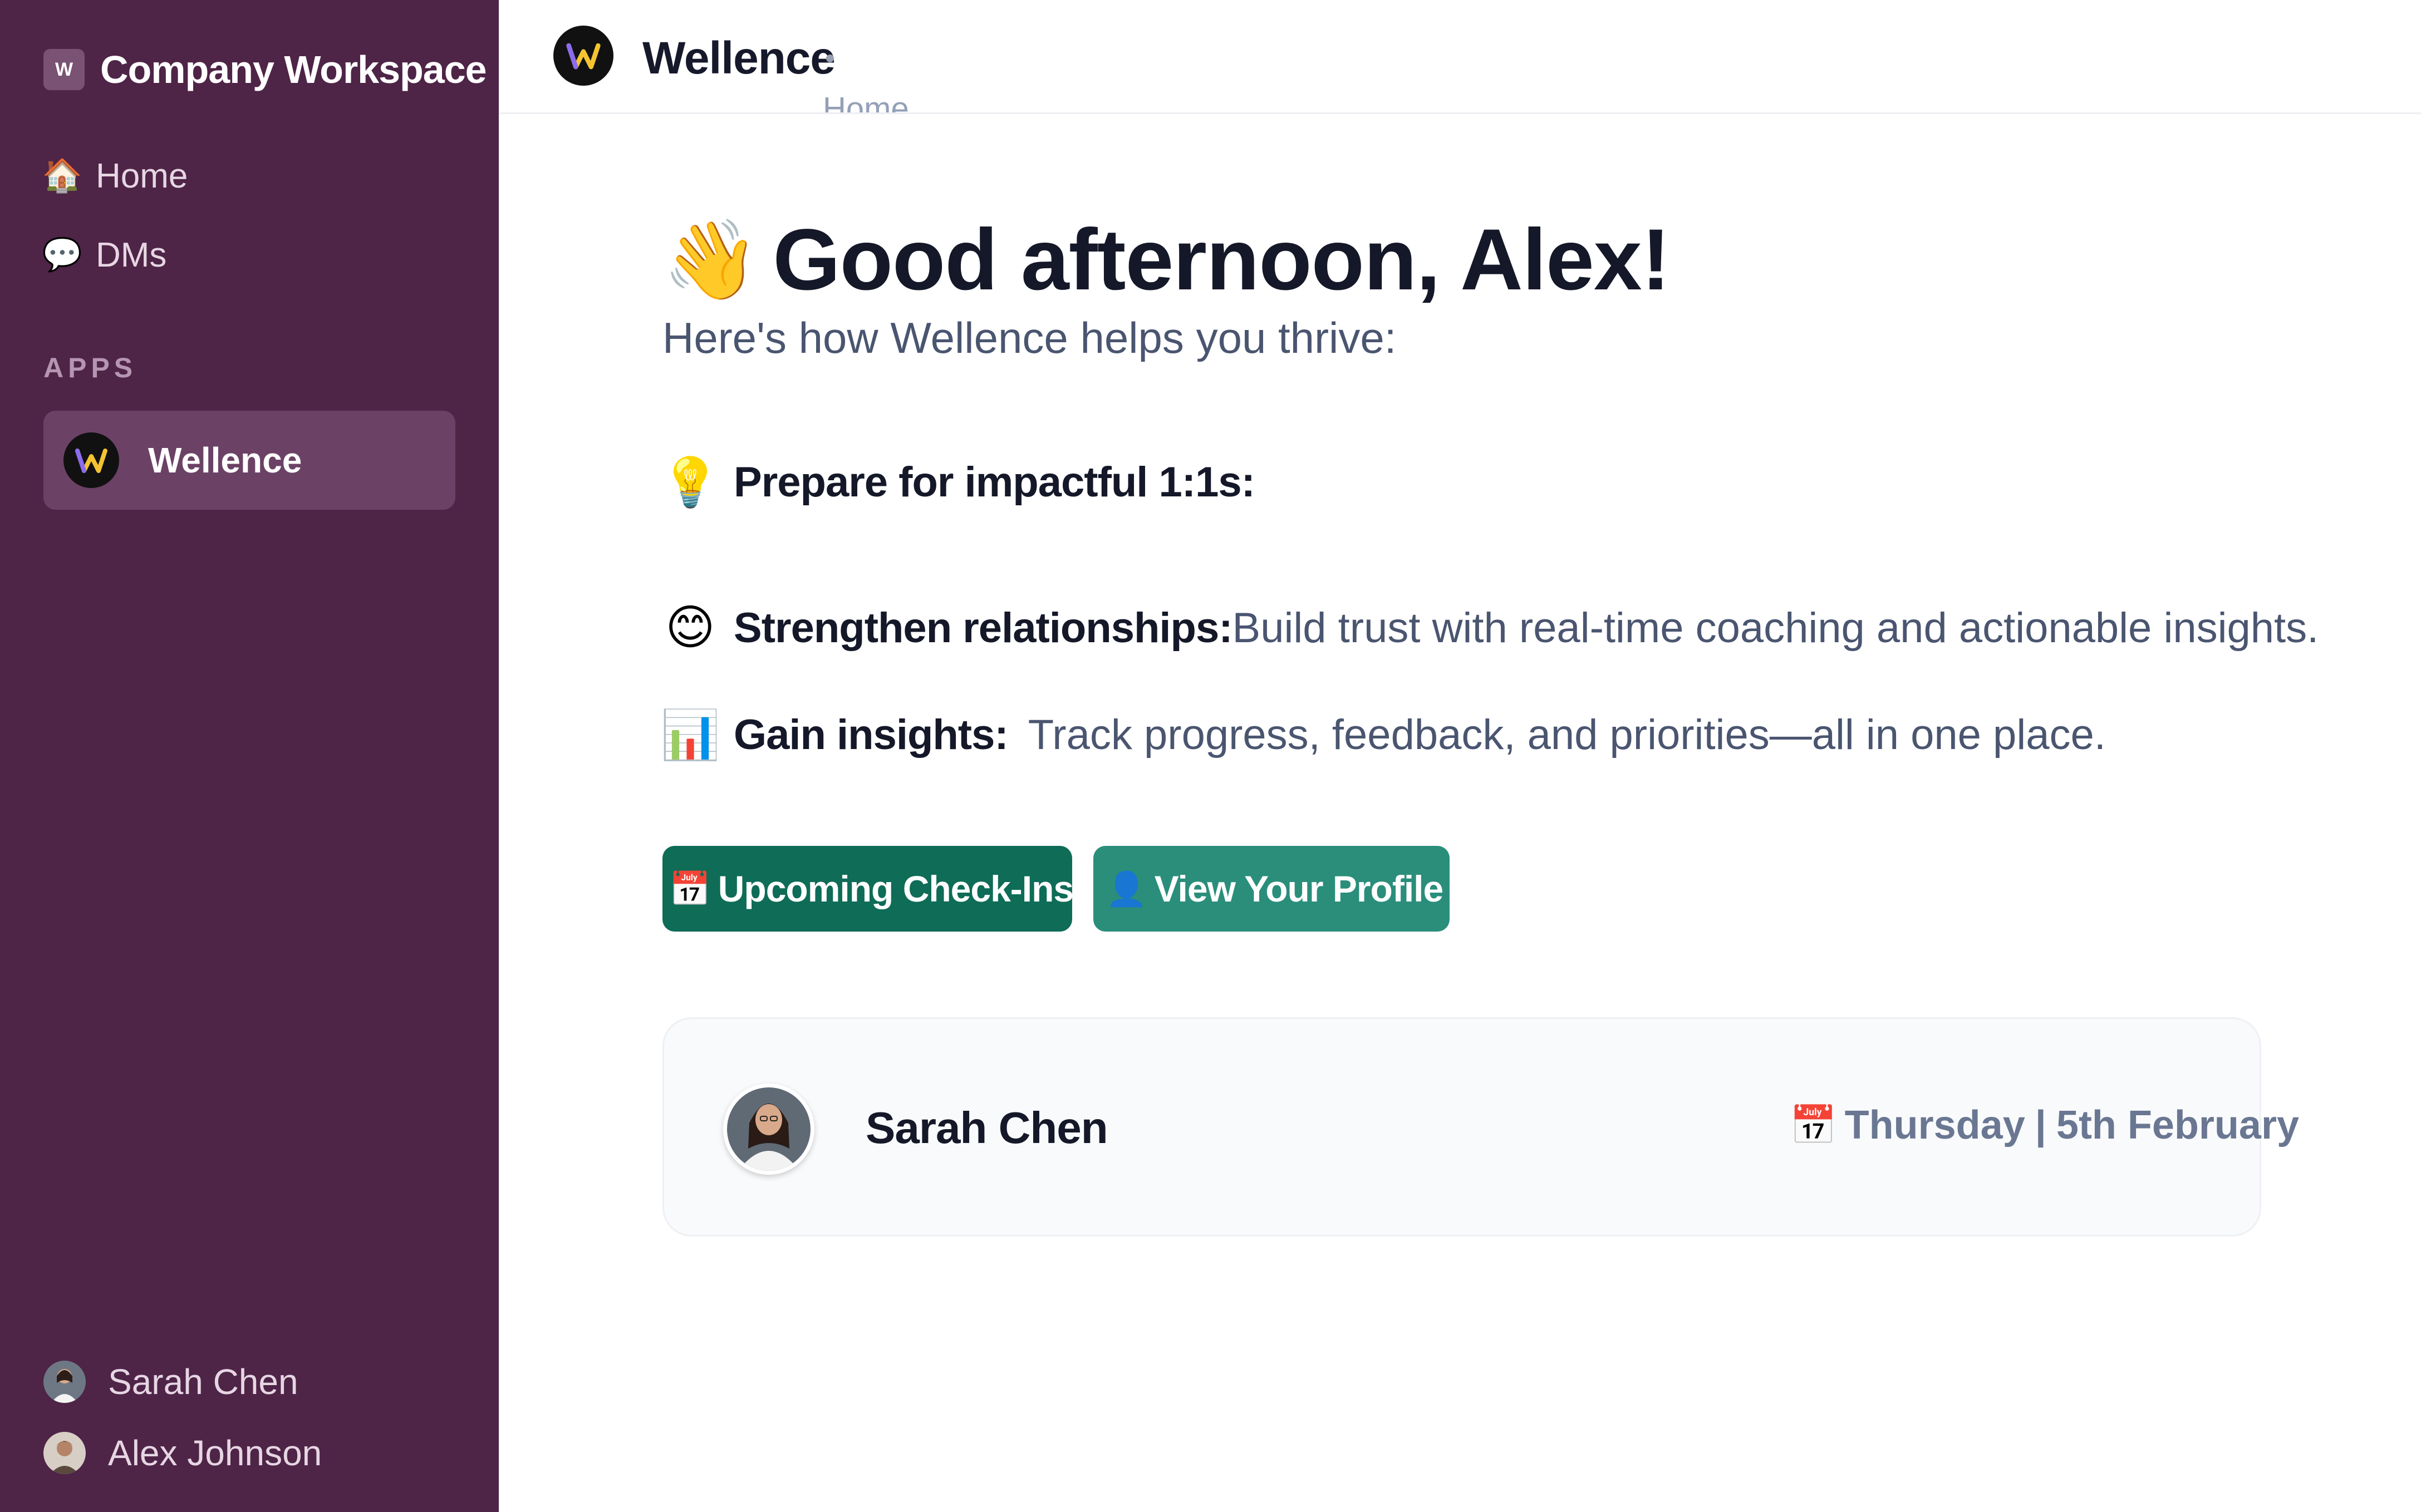  What do you see at coordinates (1460, 57) in the screenshot?
I see `app-header: Wellence Home` at bounding box center [1460, 57].